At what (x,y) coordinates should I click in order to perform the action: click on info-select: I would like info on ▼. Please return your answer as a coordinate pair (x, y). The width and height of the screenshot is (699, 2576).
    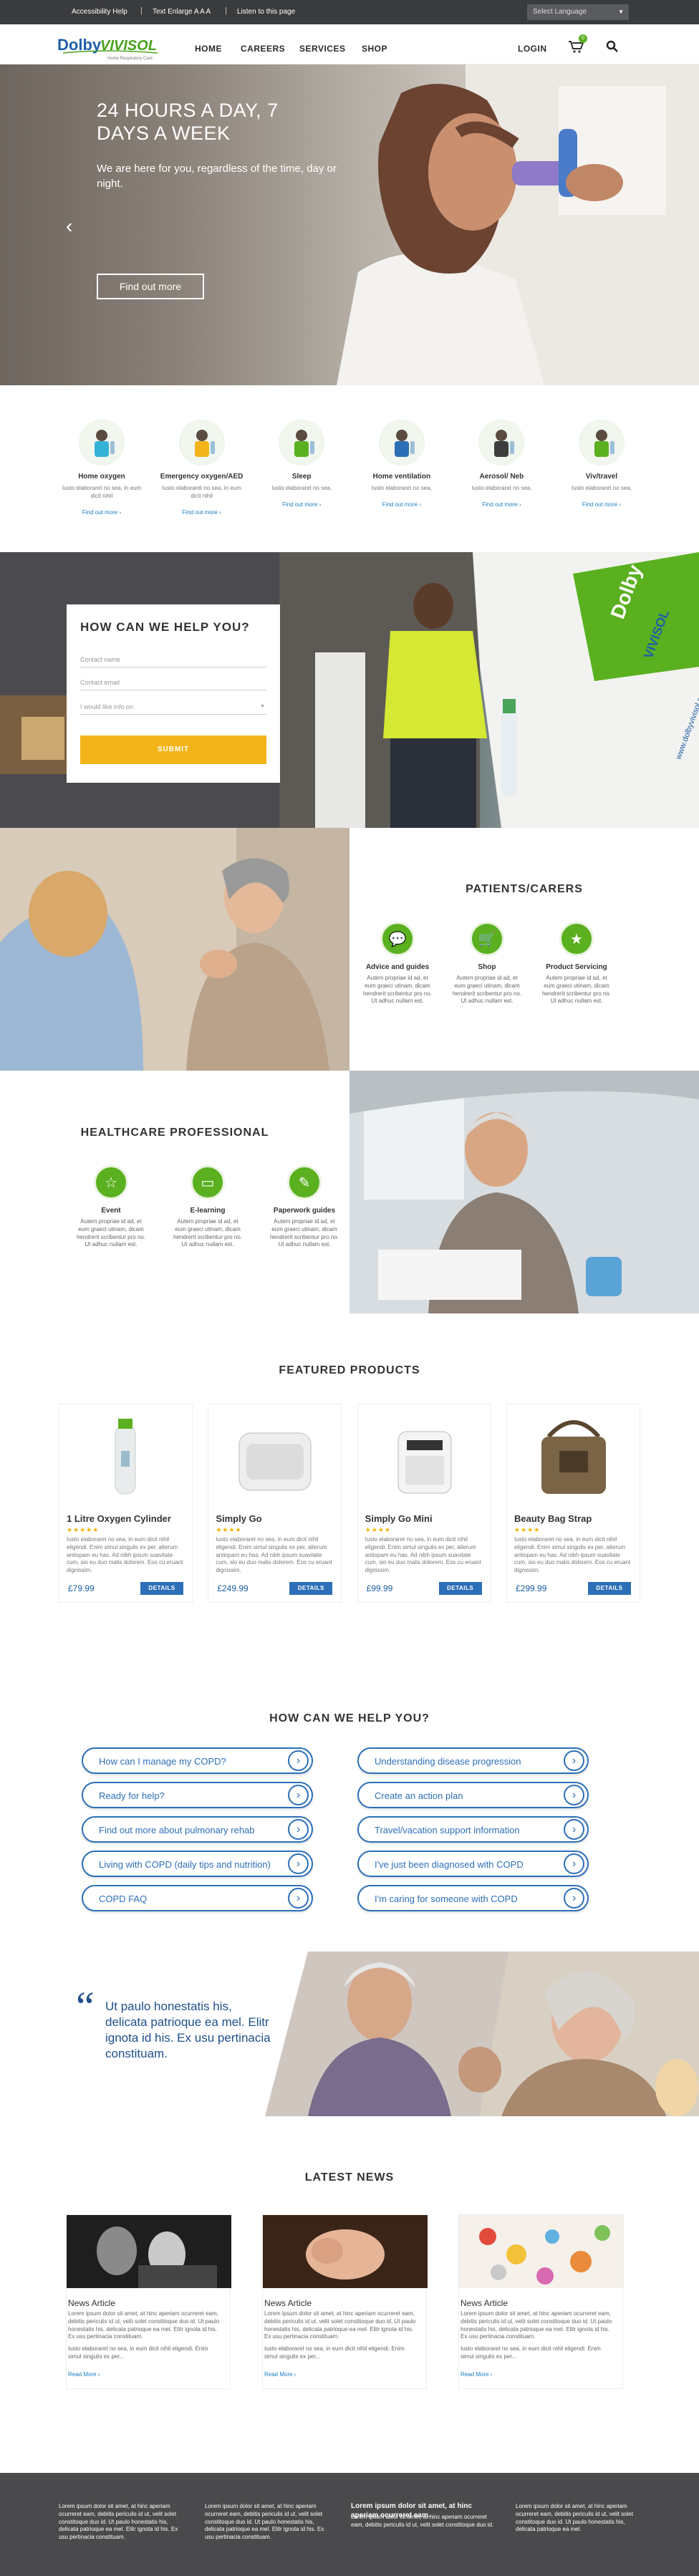
    Looking at the image, I should click on (173, 707).